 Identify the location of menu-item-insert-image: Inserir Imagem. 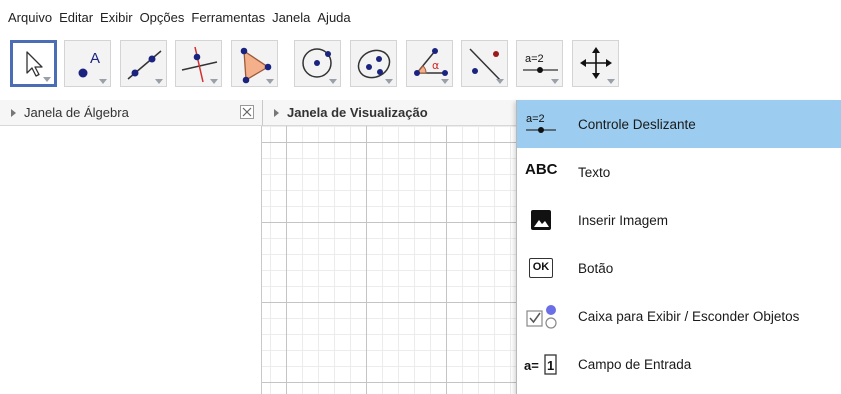
(679, 220).